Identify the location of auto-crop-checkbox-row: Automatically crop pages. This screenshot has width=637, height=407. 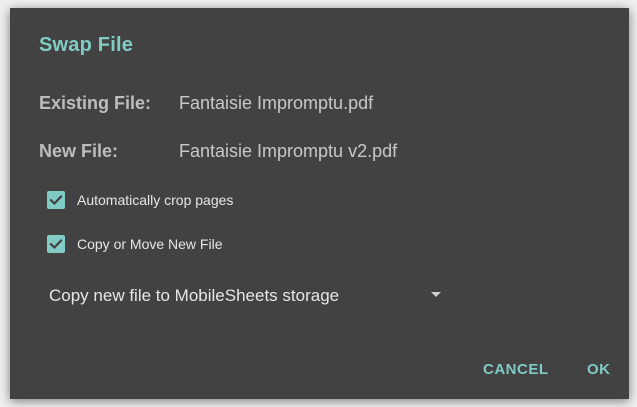
(140, 200).